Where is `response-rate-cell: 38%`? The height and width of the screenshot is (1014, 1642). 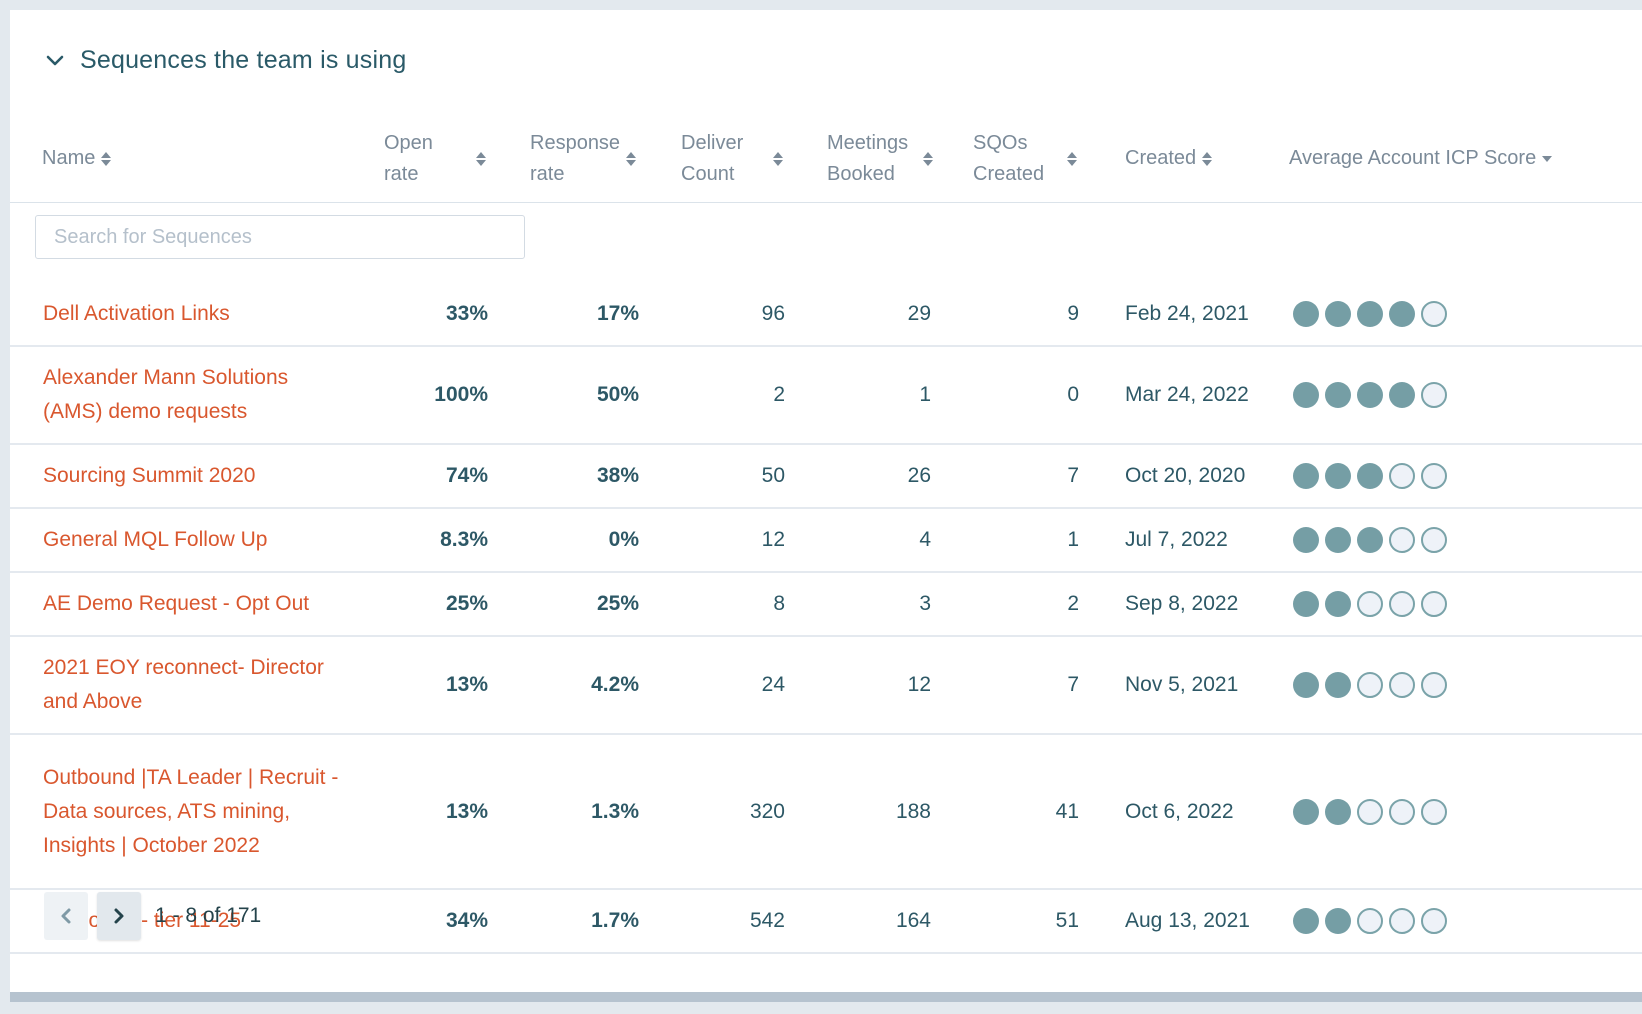 response-rate-cell: 38% is located at coordinates (585, 476).